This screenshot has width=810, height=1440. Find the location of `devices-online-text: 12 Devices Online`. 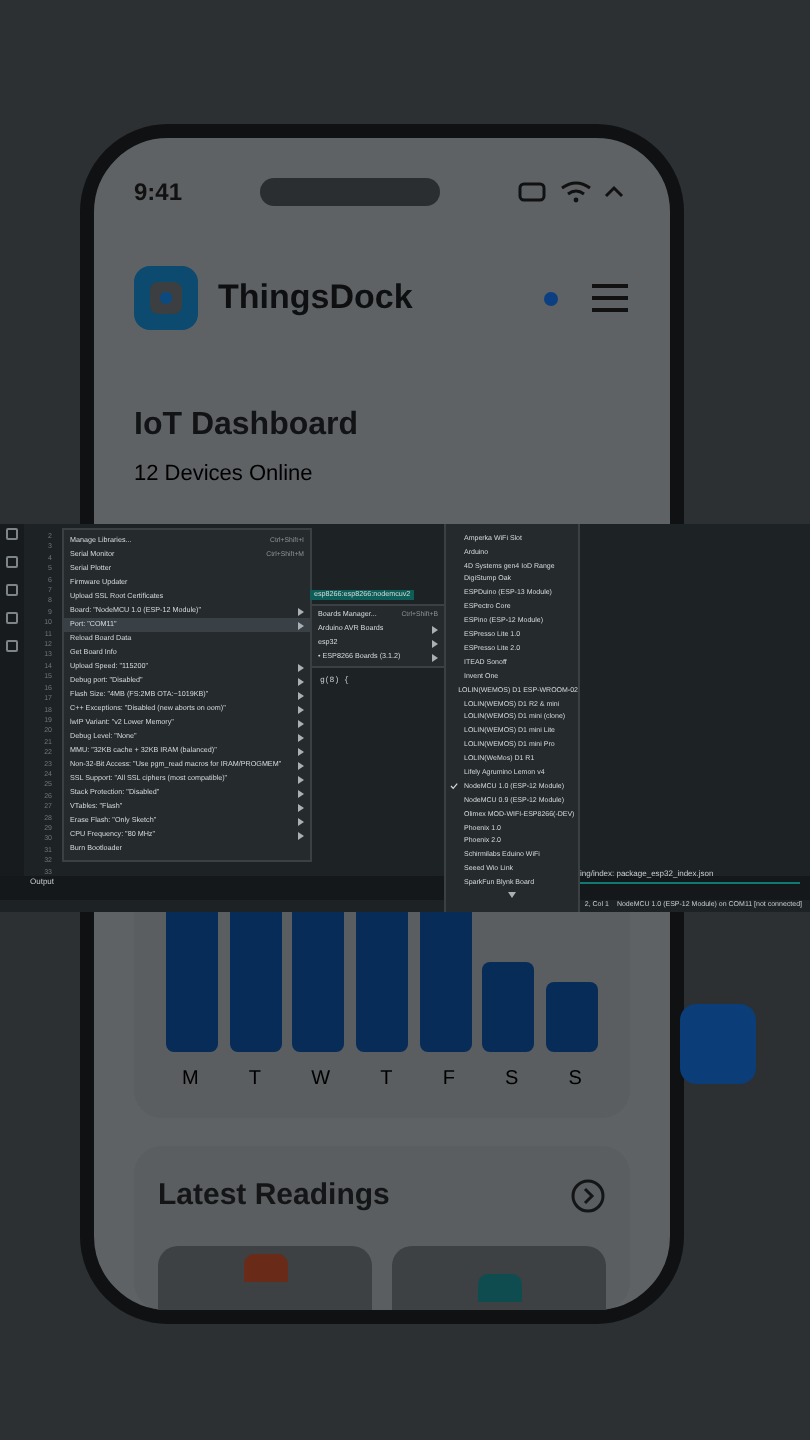

devices-online-text: 12 Devices Online is located at coordinates (224, 475).